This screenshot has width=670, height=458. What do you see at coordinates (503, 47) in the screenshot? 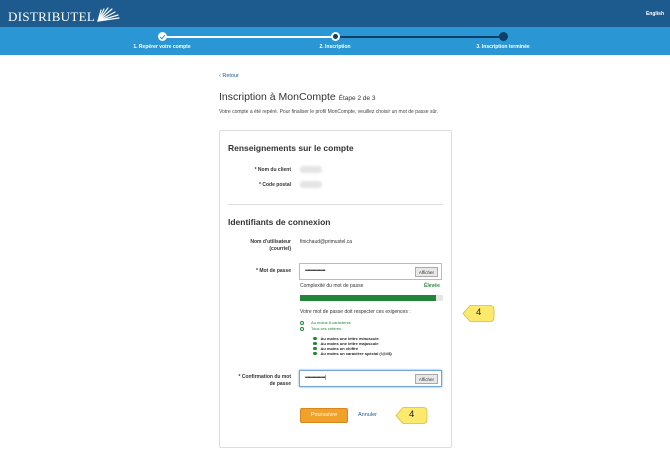
I see `step-3-label: 3. Inscription terminée` at bounding box center [503, 47].